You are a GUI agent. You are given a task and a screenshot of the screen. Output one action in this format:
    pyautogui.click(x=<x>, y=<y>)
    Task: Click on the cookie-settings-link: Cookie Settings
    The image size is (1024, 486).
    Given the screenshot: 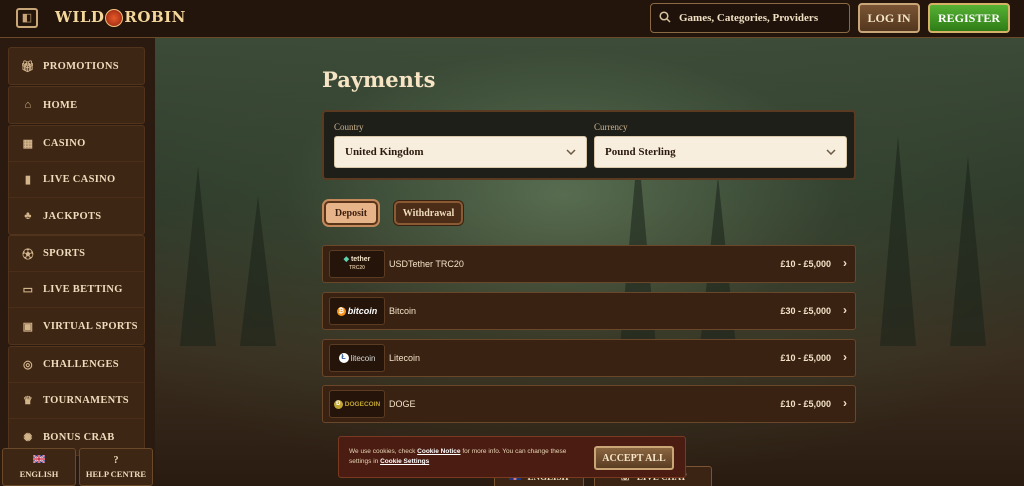 What is the action you would take?
    pyautogui.click(x=404, y=461)
    